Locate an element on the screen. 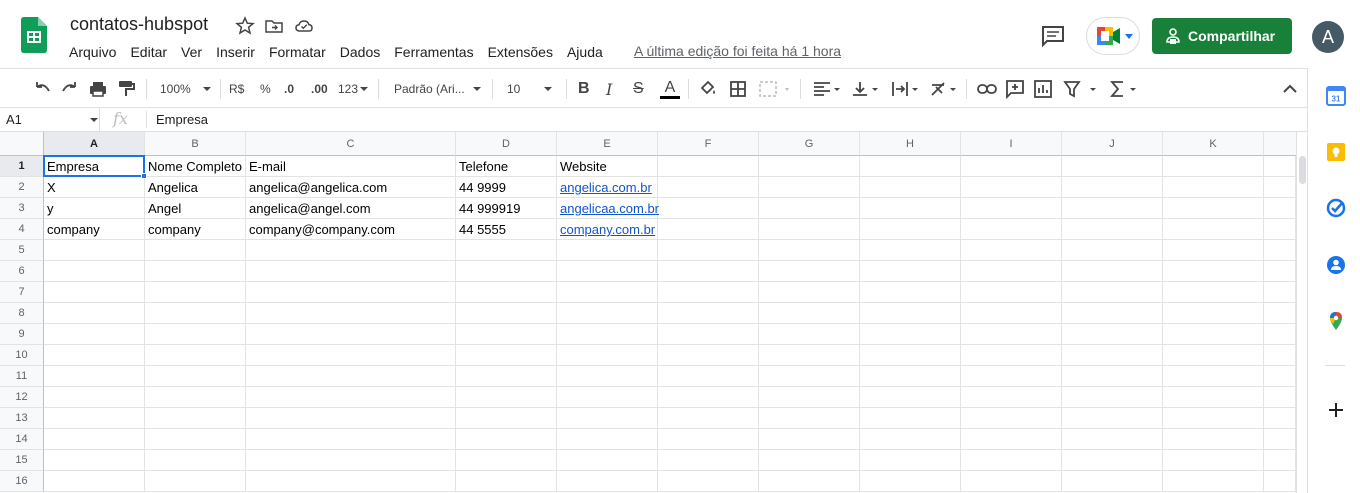  row-header: 16 is located at coordinates (22, 481).